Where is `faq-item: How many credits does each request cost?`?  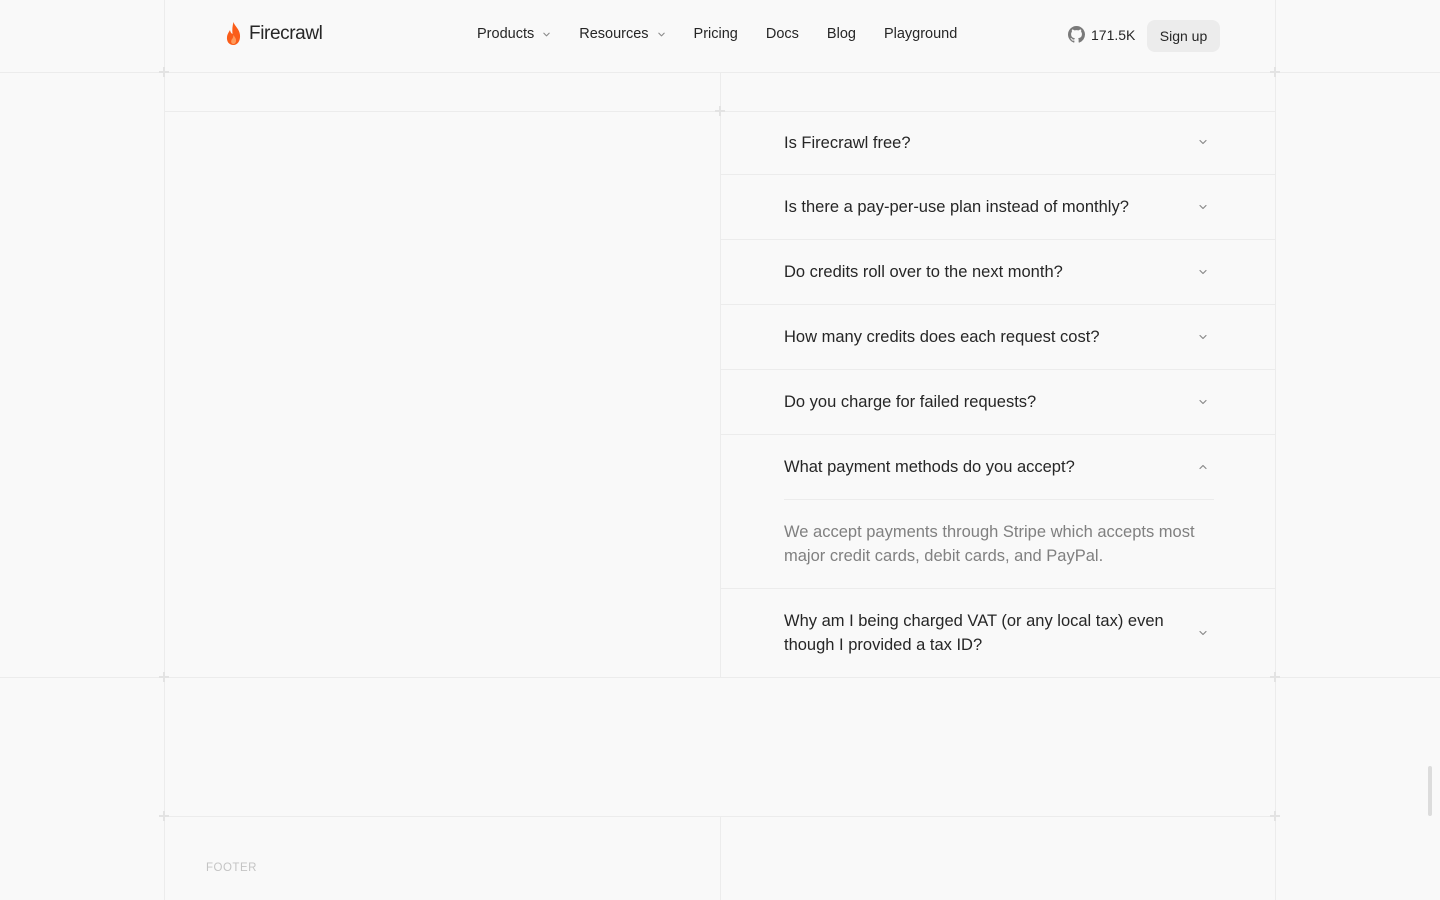 faq-item: How many credits does each request cost? is located at coordinates (998, 337).